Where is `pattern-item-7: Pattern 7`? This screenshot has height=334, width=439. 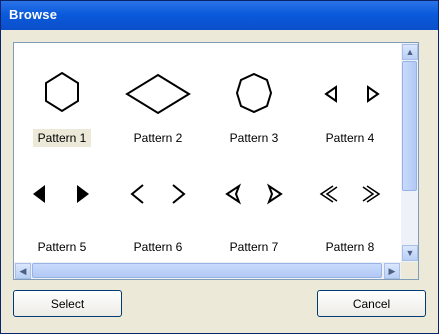
pattern-item-7: Pattern 7 is located at coordinates (254, 206).